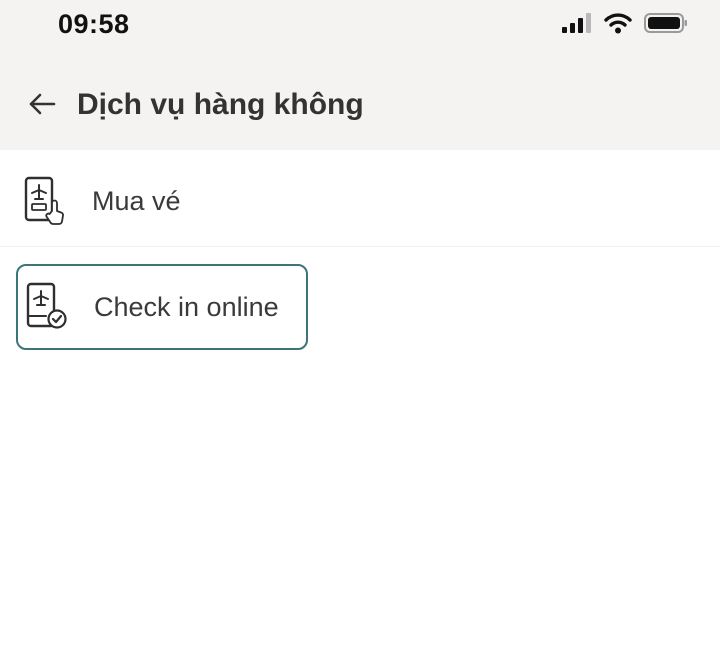  I want to click on mobile-flight-checkin-icon, so click(46, 307).